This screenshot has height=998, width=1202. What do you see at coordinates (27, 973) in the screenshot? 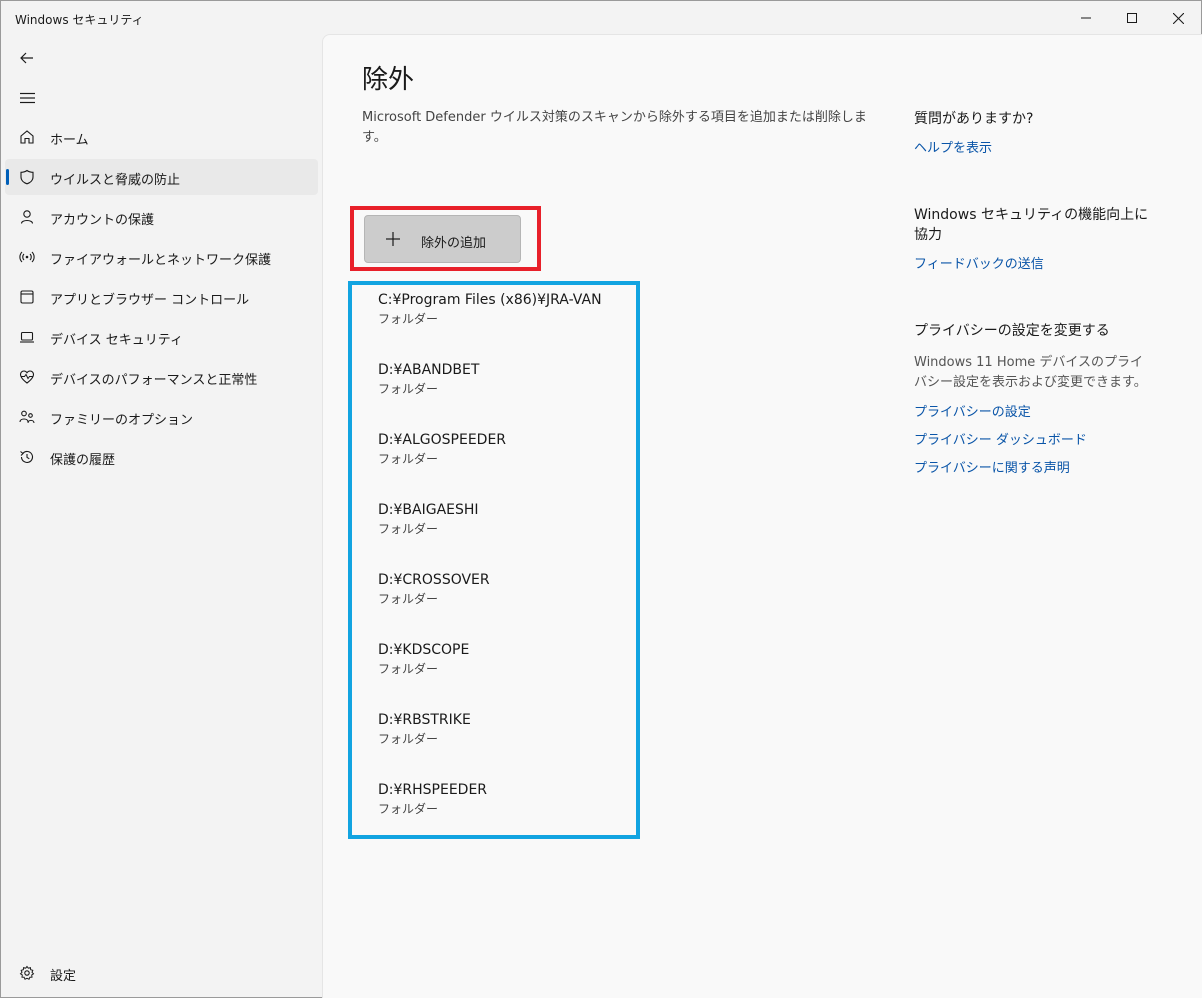
I see `gear-icon` at bounding box center [27, 973].